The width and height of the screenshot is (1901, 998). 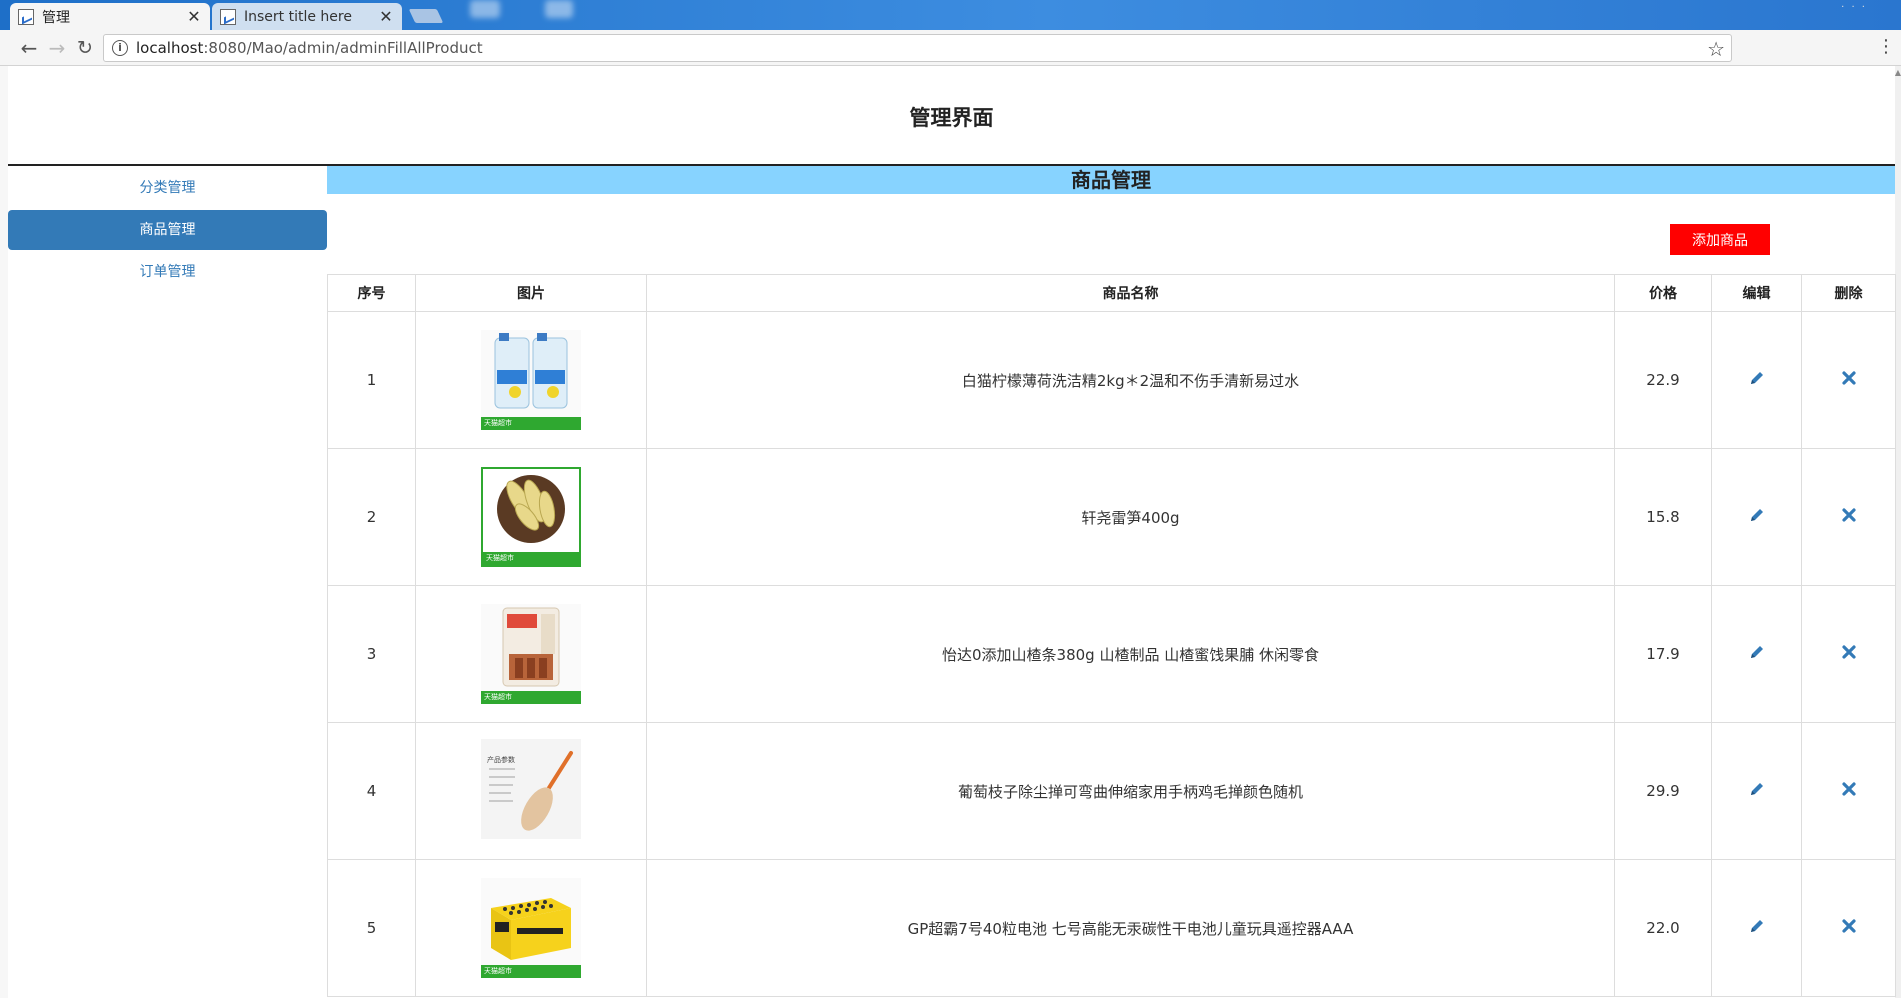 What do you see at coordinates (951, 118) in the screenshot?
I see `page-title: 管理界面` at bounding box center [951, 118].